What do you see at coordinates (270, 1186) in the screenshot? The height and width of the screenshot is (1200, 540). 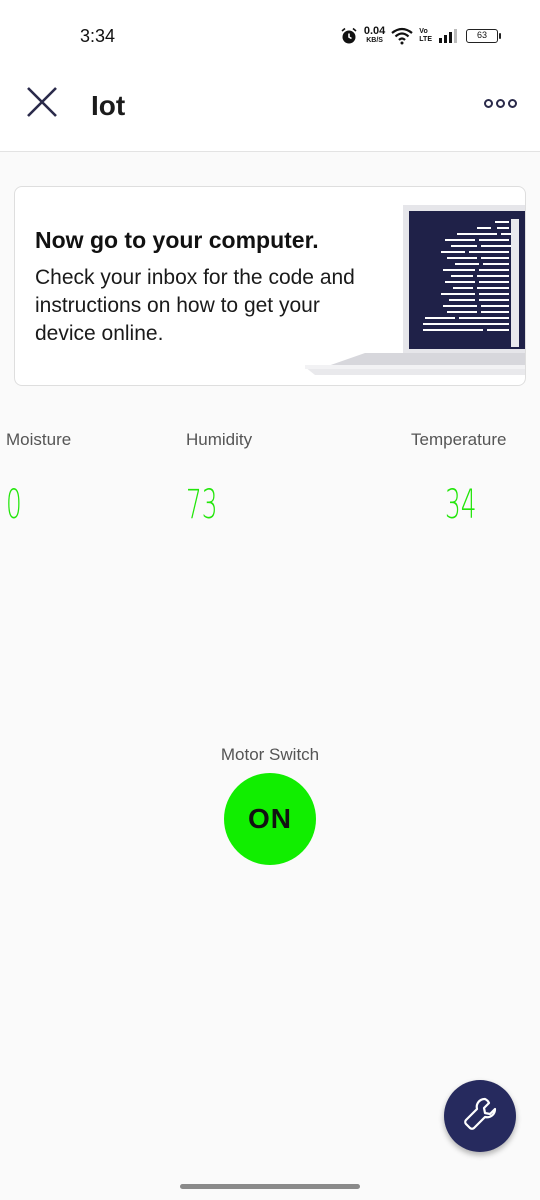 I see `home-indicator` at bounding box center [270, 1186].